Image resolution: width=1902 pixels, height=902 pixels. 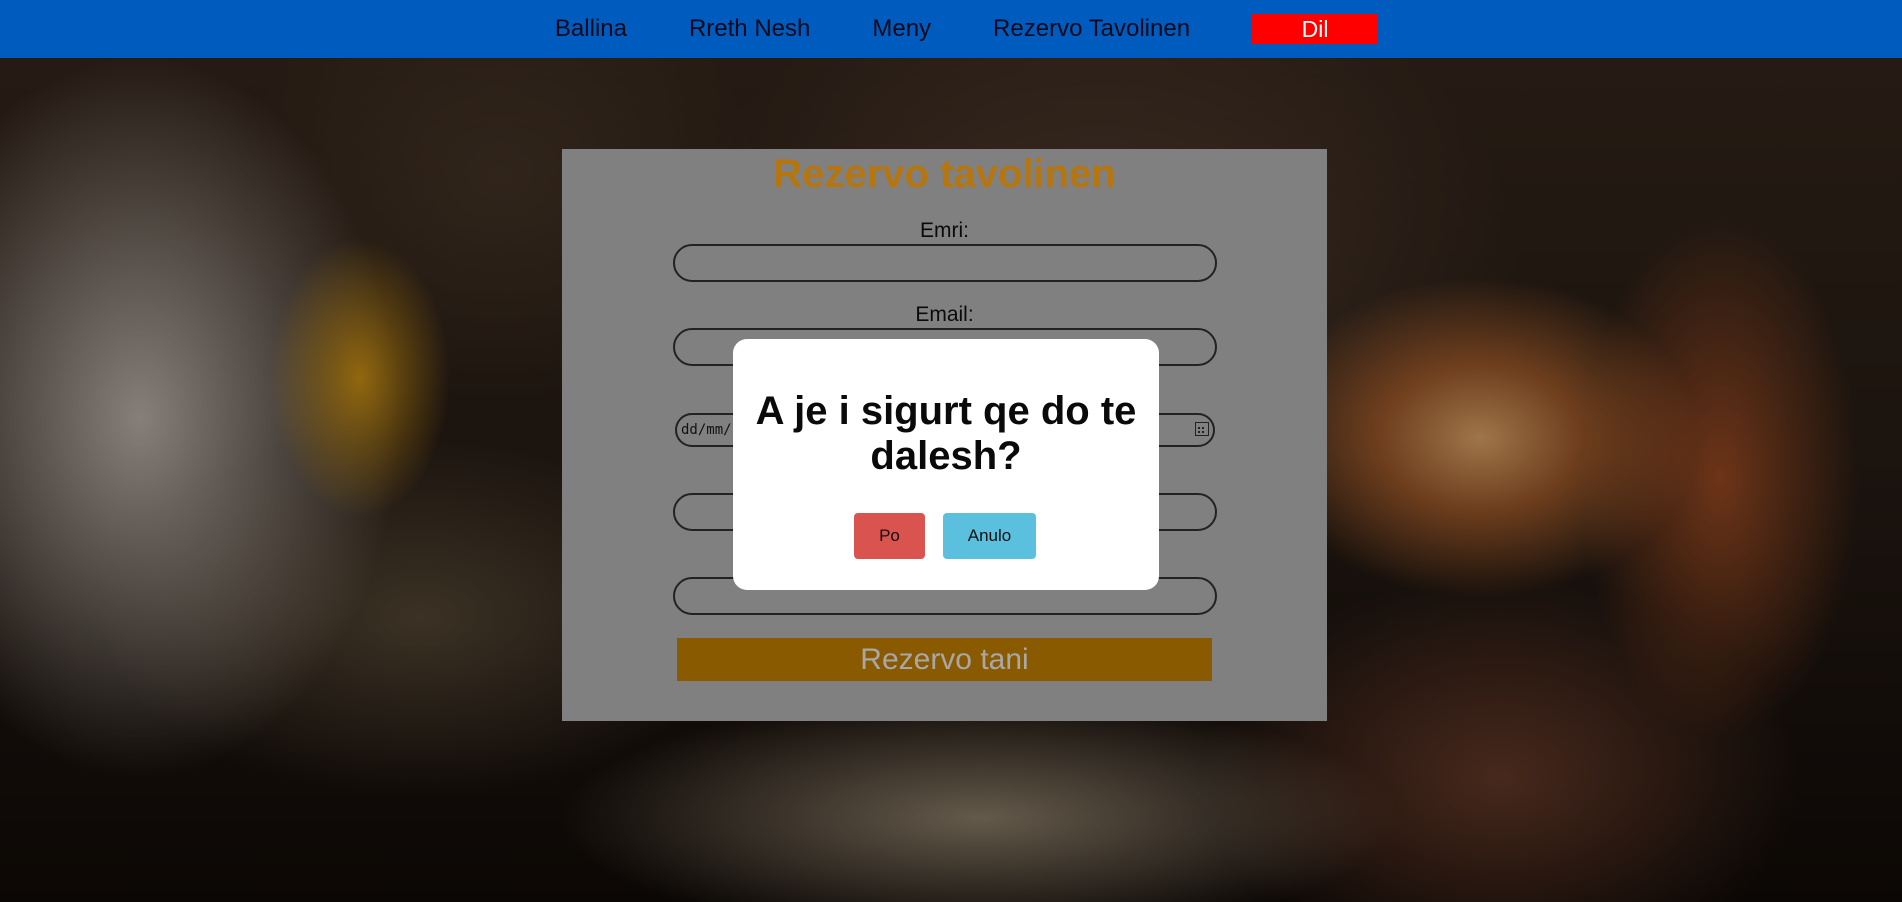 I want to click on logout-confirm-dialog: A je i sigurt qe do te dalesh? Po Anulo, so click(x=946, y=464).